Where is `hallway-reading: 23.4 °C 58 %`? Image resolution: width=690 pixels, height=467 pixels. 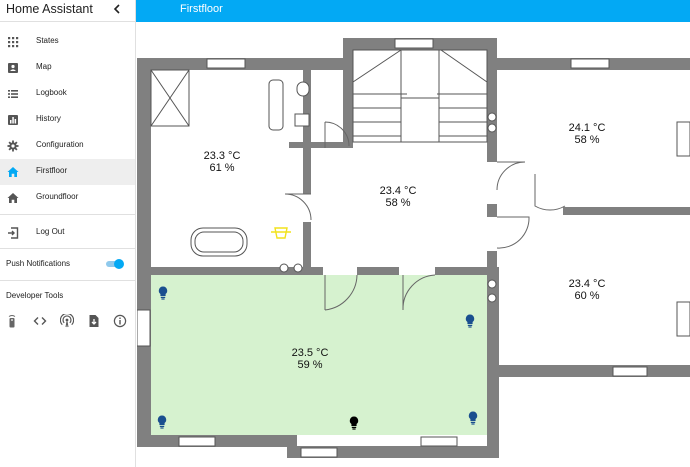 hallway-reading: 23.4 °C 58 % is located at coordinates (398, 197).